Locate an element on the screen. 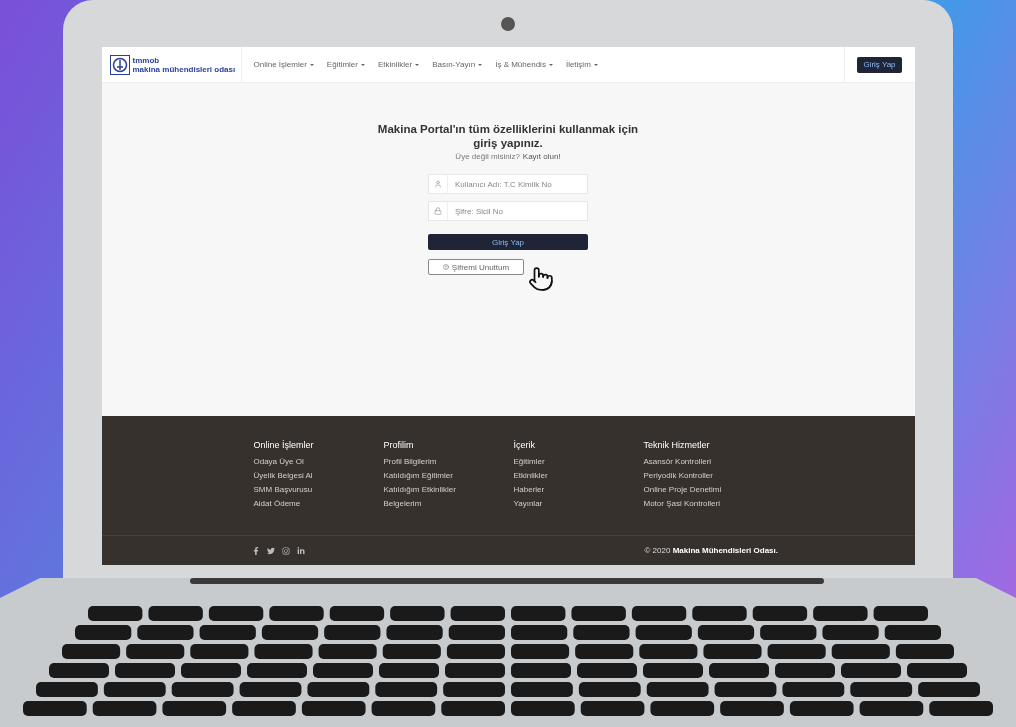 This screenshot has height=727, width=1016. footer-link: Etkinlikler is located at coordinates (578, 475).